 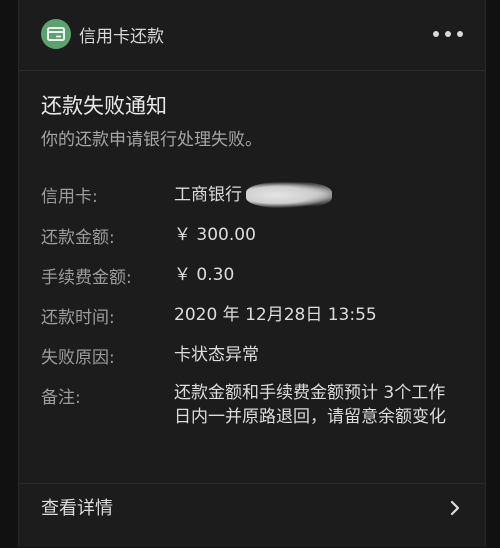 I want to click on amount-value: ￥ 300.00, so click(x=215, y=235).